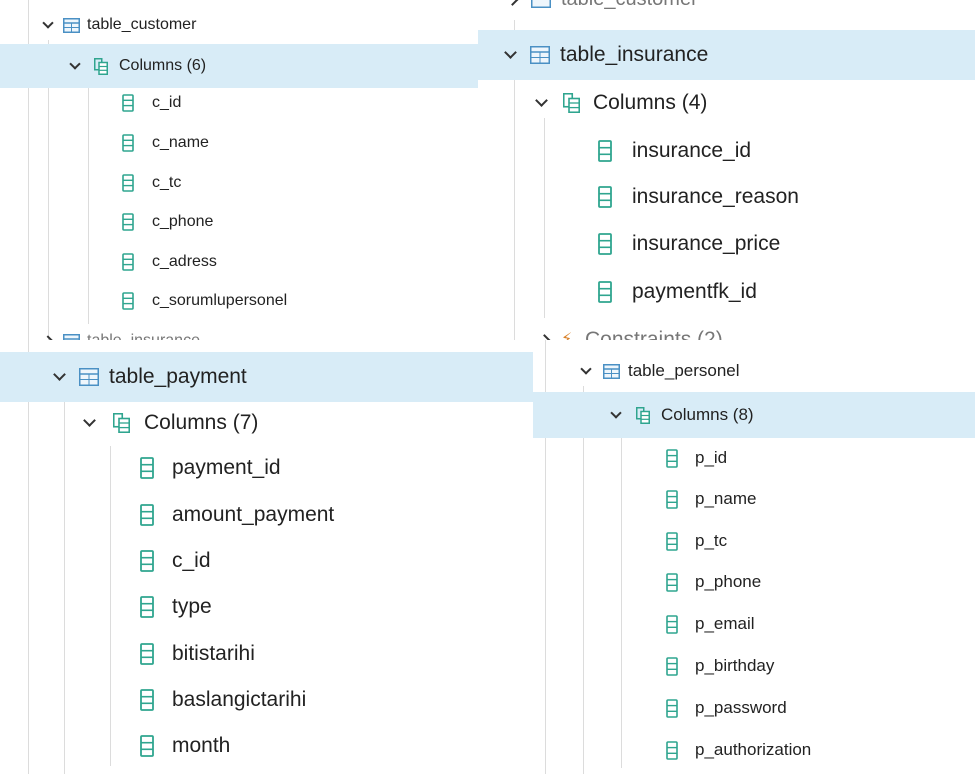  Describe the element at coordinates (266, 423) in the screenshot. I see `tree-node-columns-group: Columns (7)` at that location.